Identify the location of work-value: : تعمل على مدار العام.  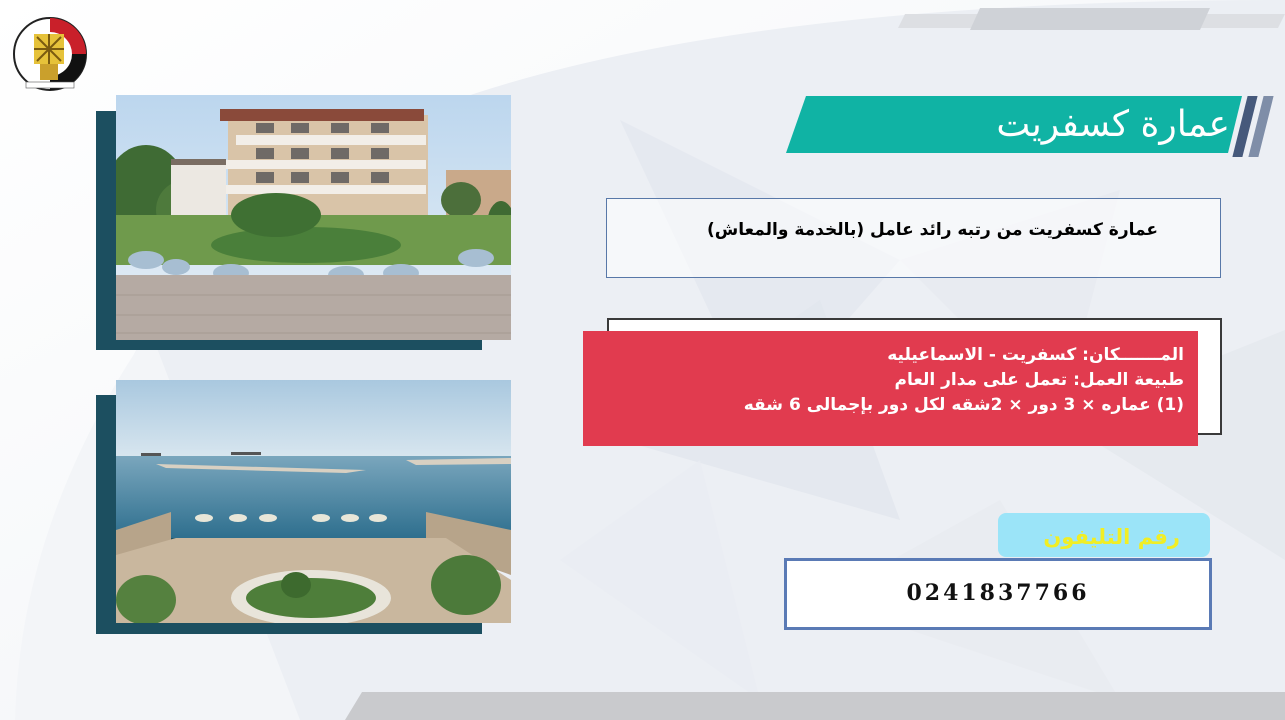
(987, 380).